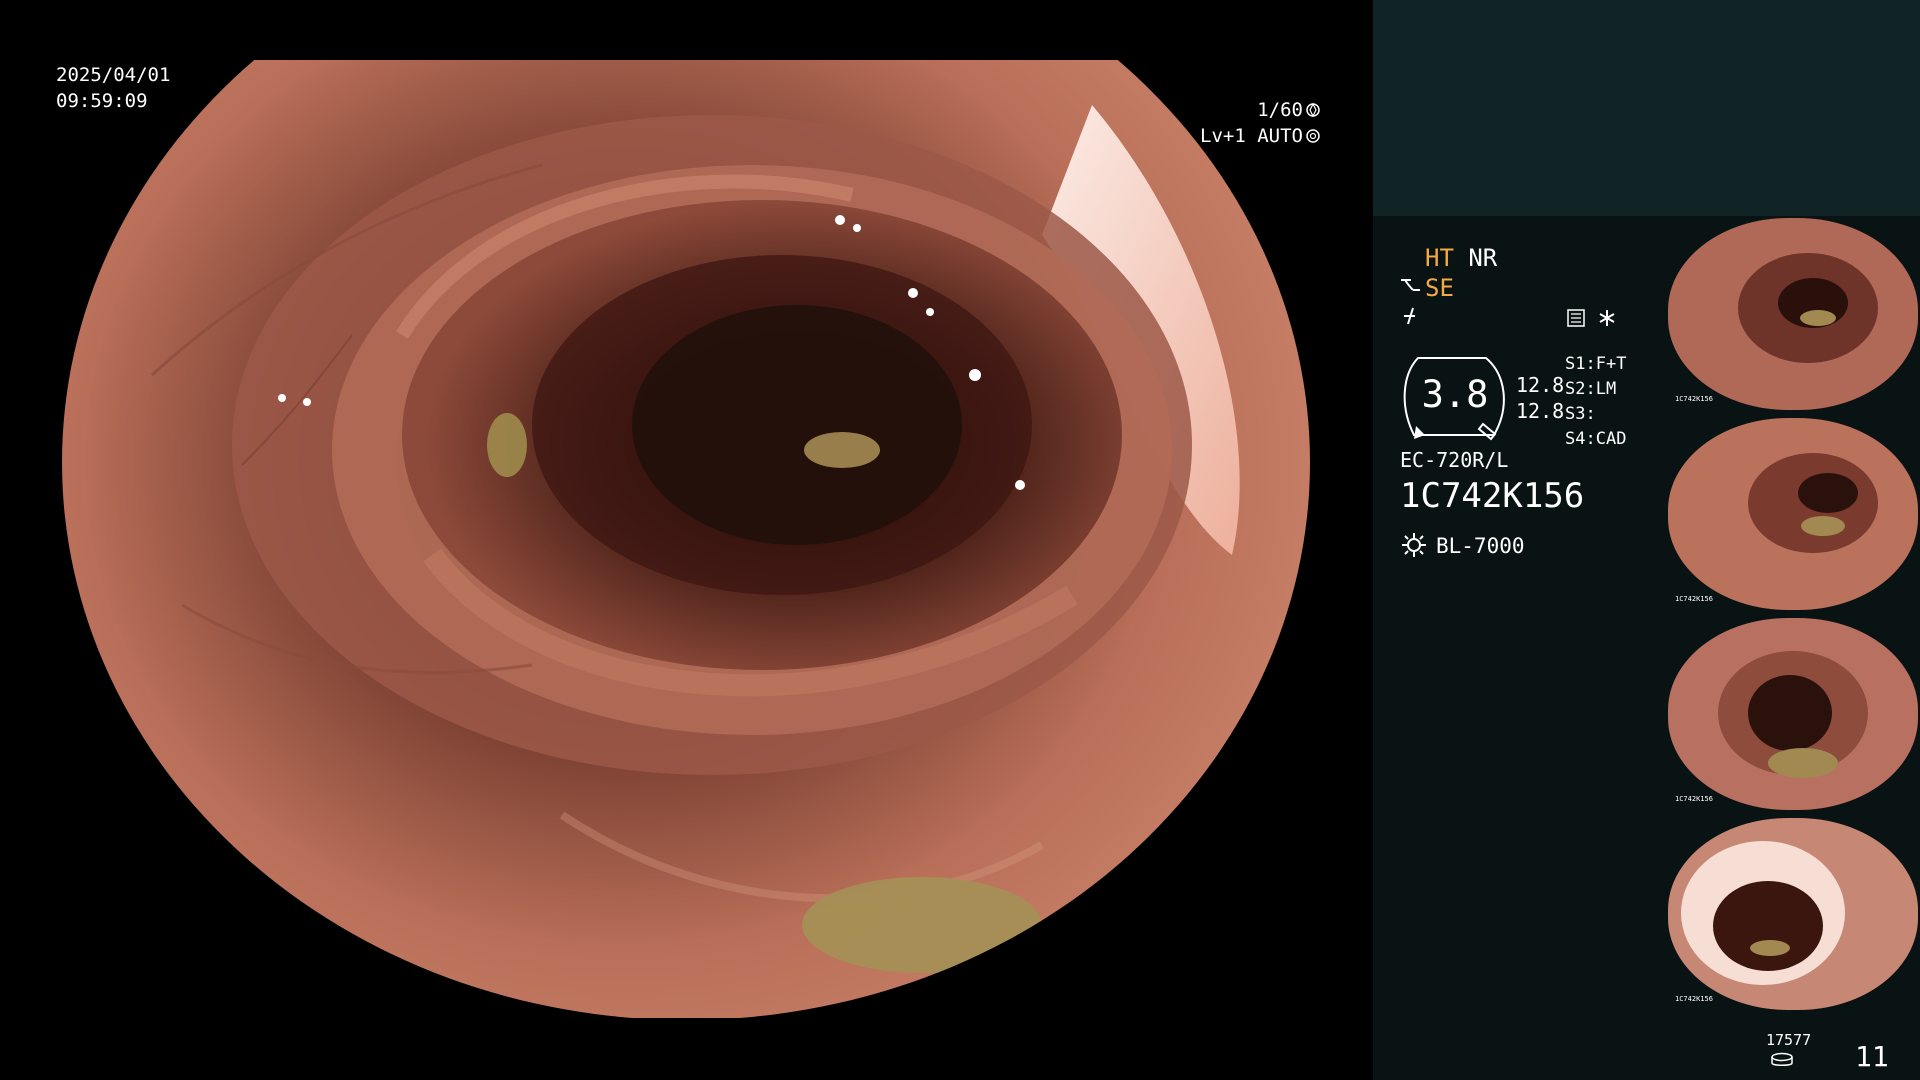 The image size is (1920, 1080). I want to click on nr-label: NR, so click(1483, 258).